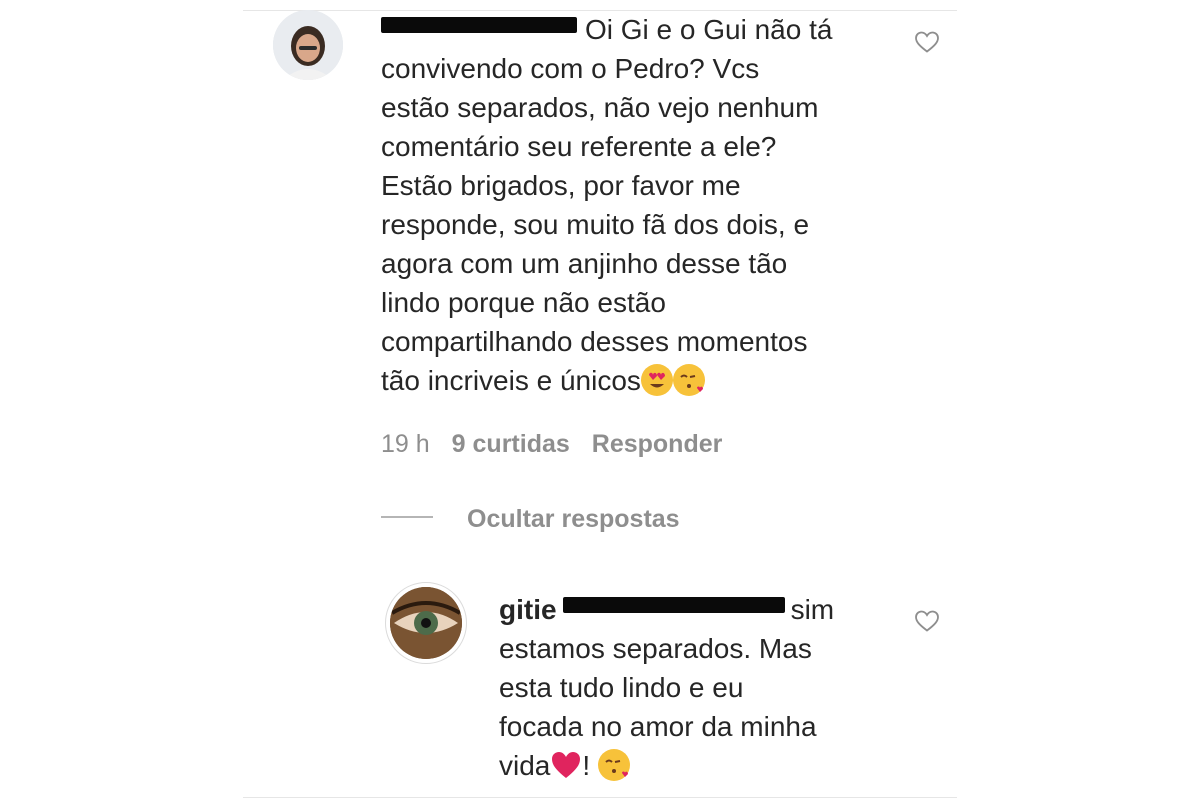  I want to click on comment-line: agora com um anjinho desse tão, so click(584, 263).